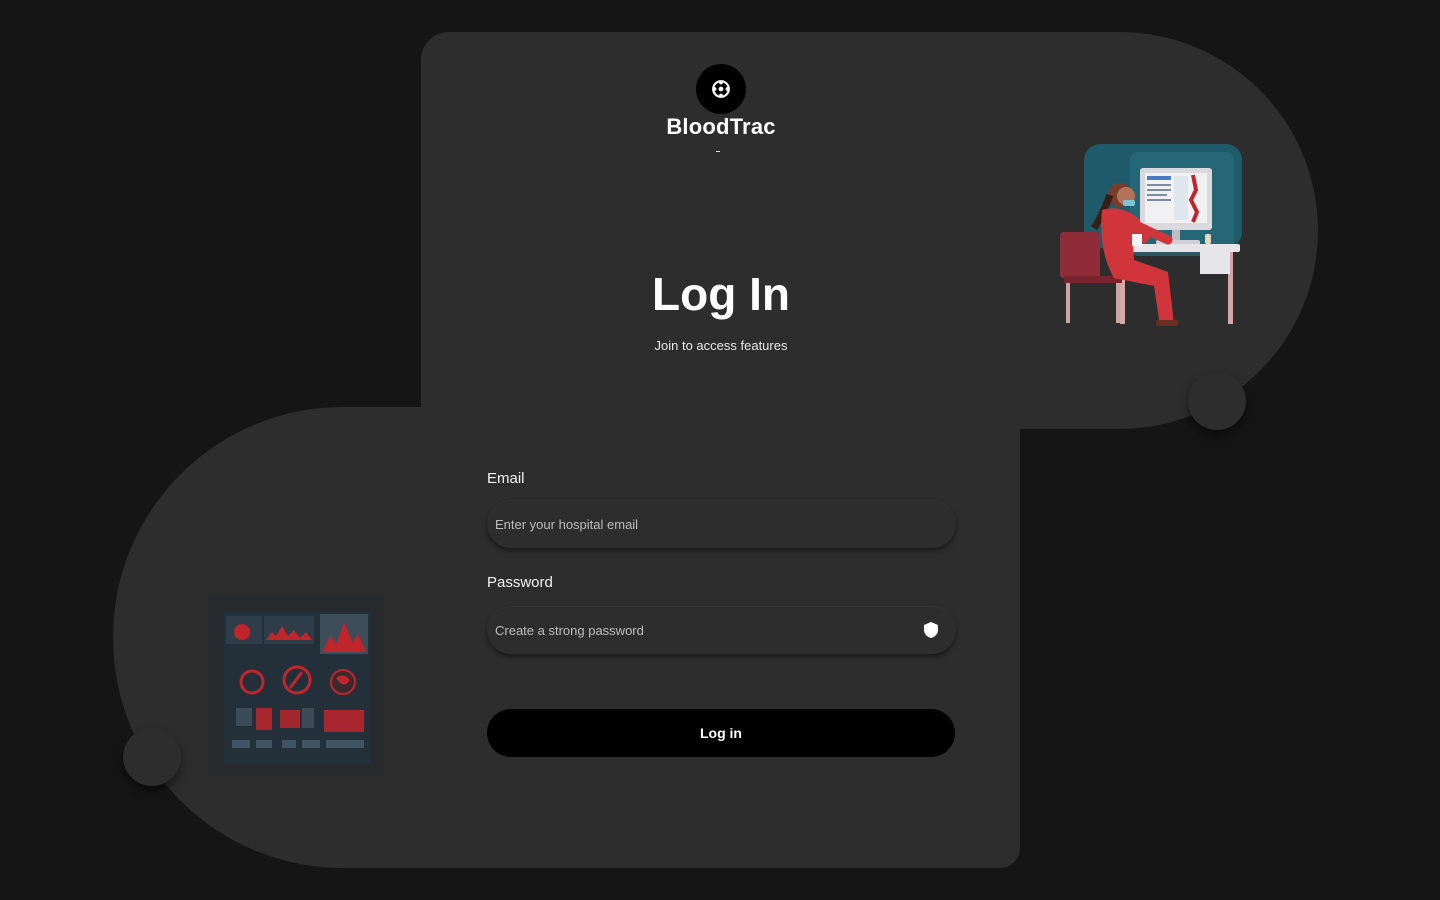 Image resolution: width=1440 pixels, height=900 pixels. Describe the element at coordinates (152, 757) in the screenshot. I see `decorative-knob-left` at that location.